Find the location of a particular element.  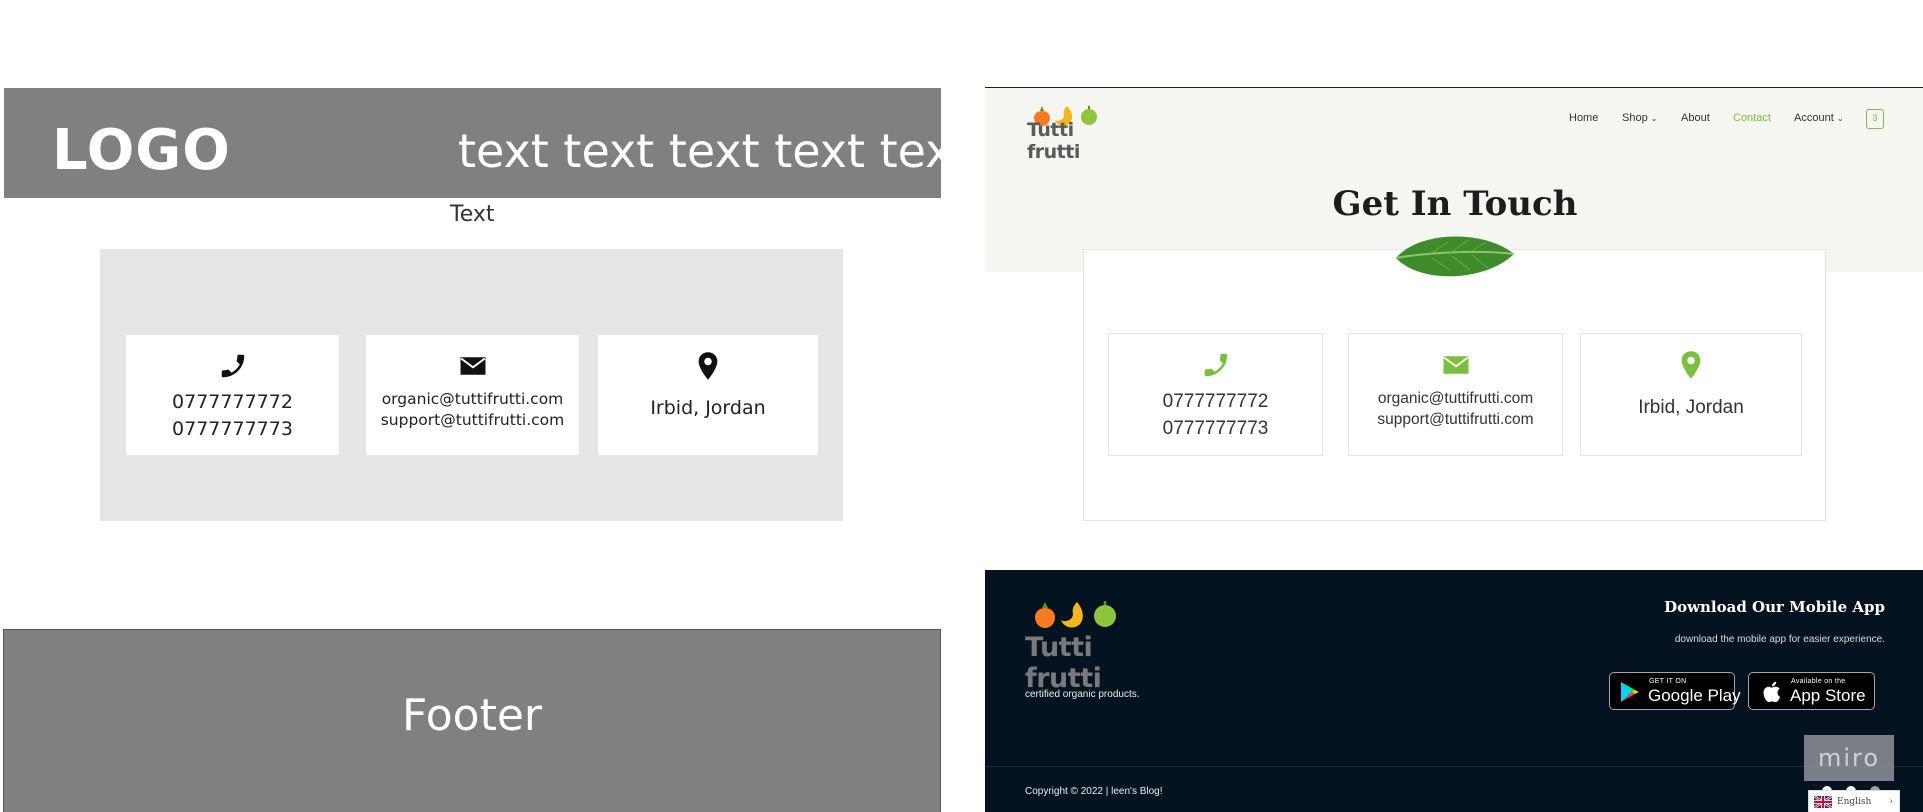

google-play-label: Google Play is located at coordinates (1694, 695).